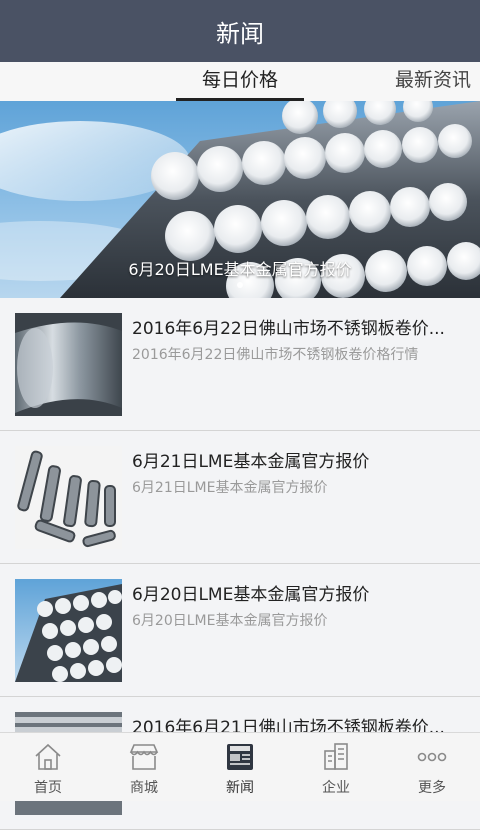 The height and width of the screenshot is (830, 480). Describe the element at coordinates (432, 767) in the screenshot. I see `nav-more: 更多` at that location.